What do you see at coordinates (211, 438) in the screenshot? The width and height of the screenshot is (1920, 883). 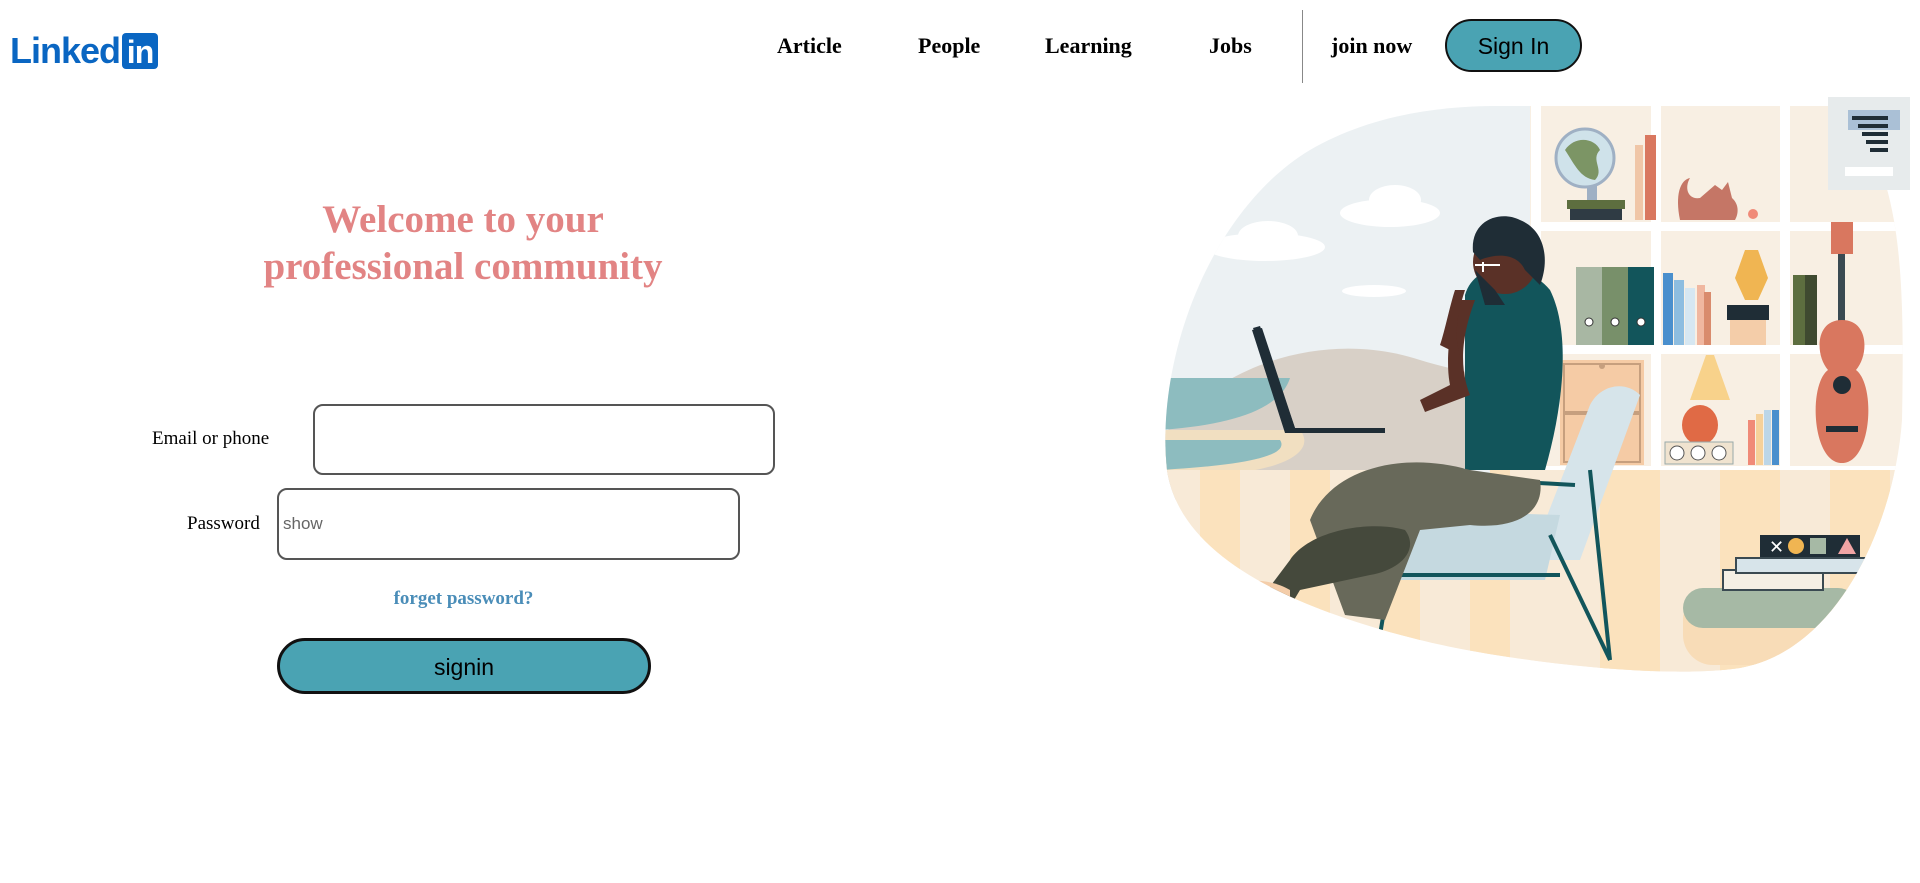 I see `email-label: Email or phone` at bounding box center [211, 438].